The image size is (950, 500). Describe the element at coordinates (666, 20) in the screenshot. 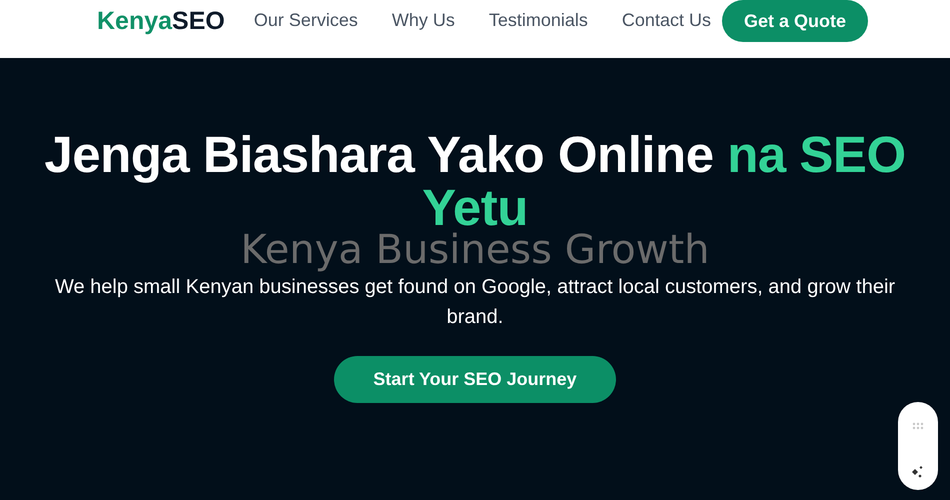

I see `nav-link: Contact Us` at that location.